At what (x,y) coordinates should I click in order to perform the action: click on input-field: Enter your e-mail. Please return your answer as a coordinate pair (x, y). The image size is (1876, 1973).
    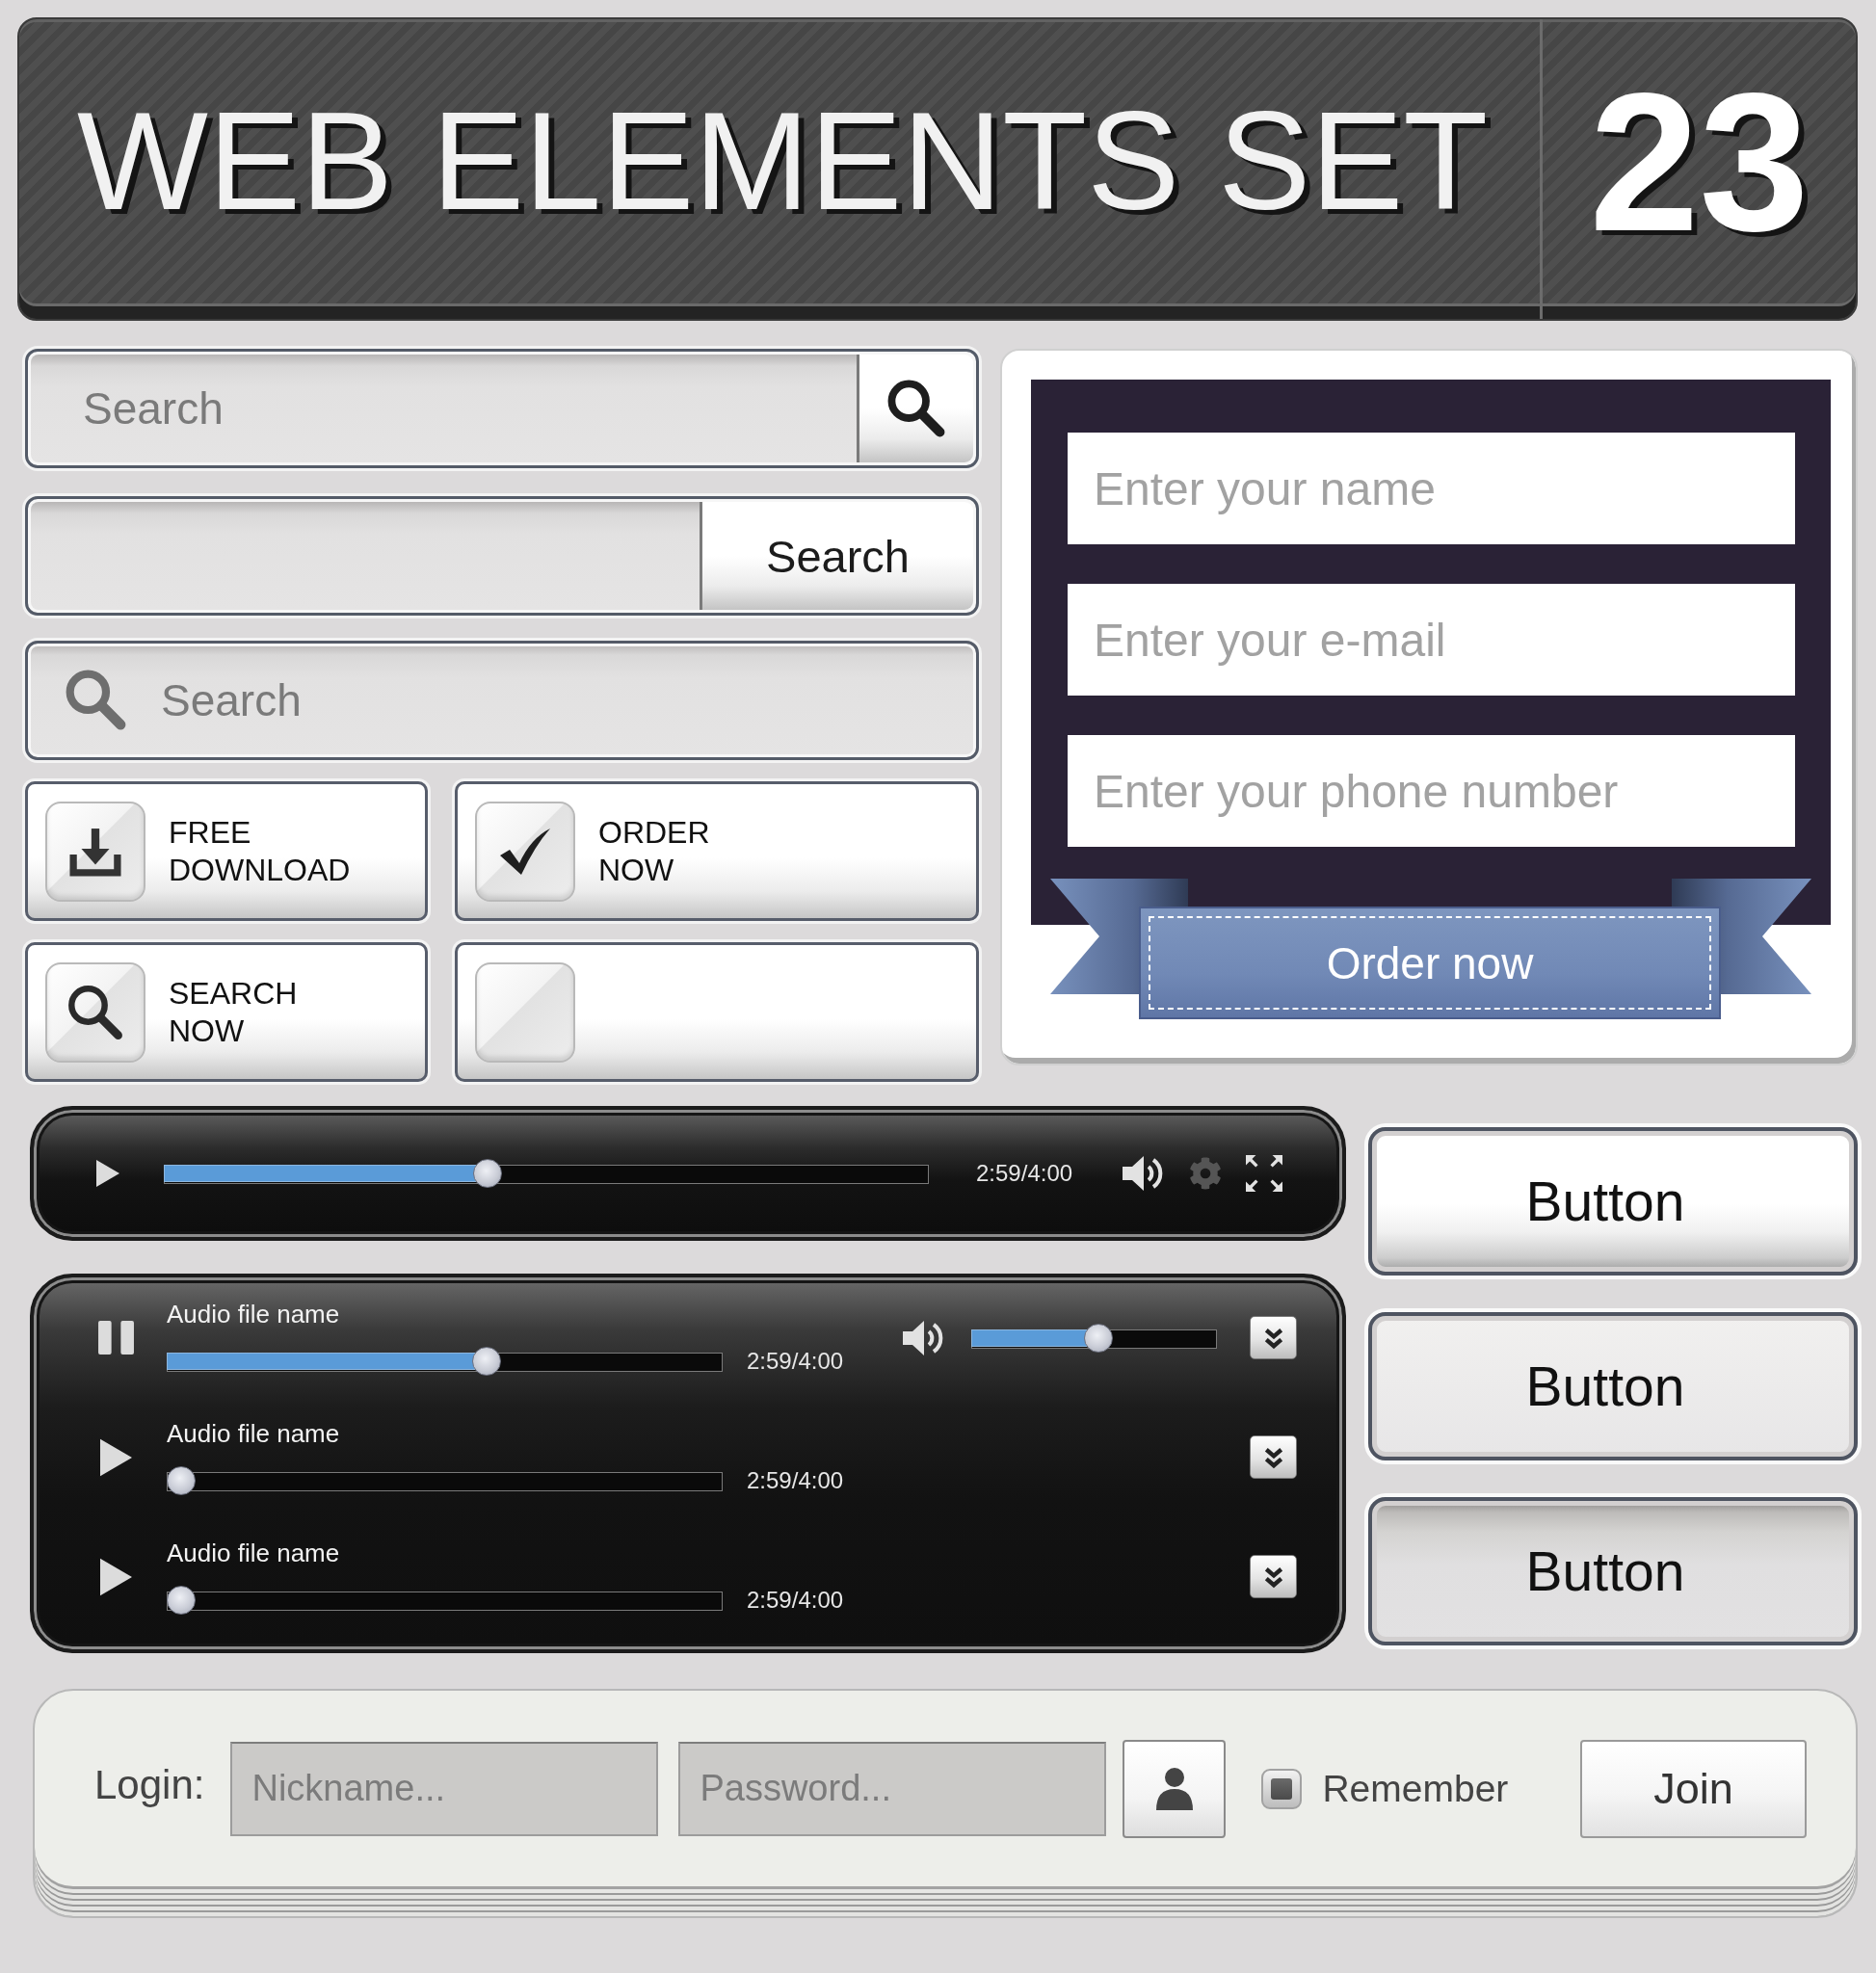
    Looking at the image, I should click on (1431, 640).